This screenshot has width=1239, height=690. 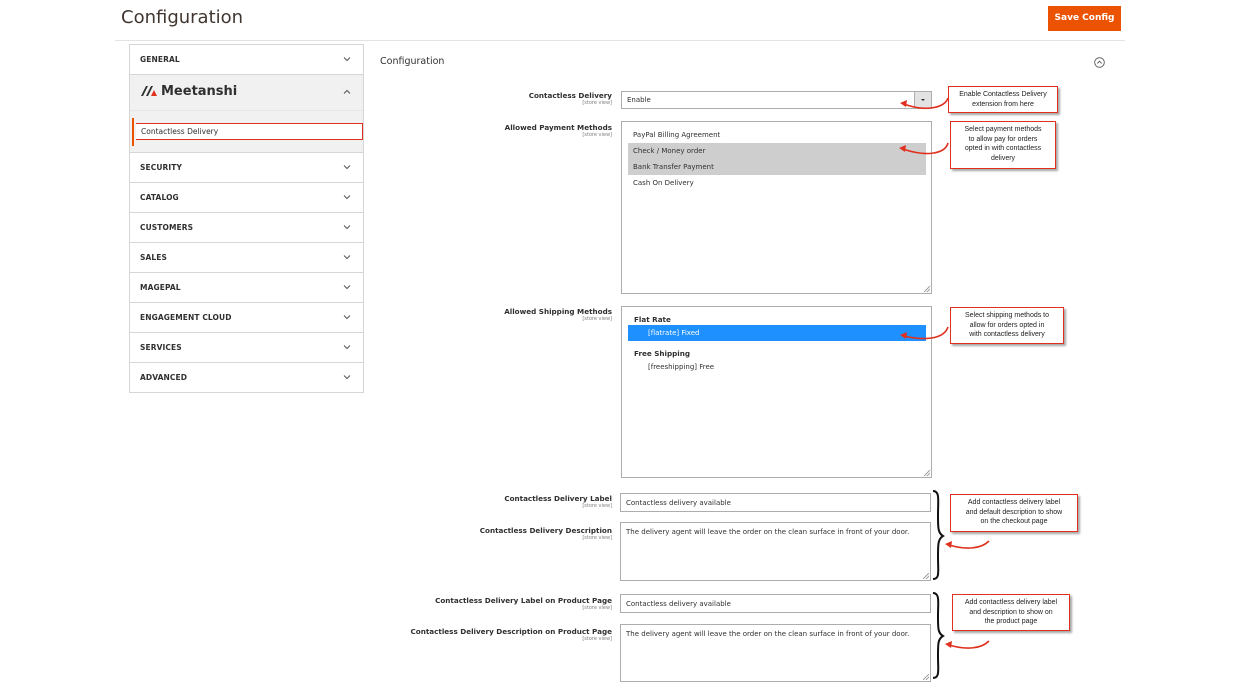 What do you see at coordinates (1007, 334) in the screenshot?
I see `callout-line: with contactless delivery` at bounding box center [1007, 334].